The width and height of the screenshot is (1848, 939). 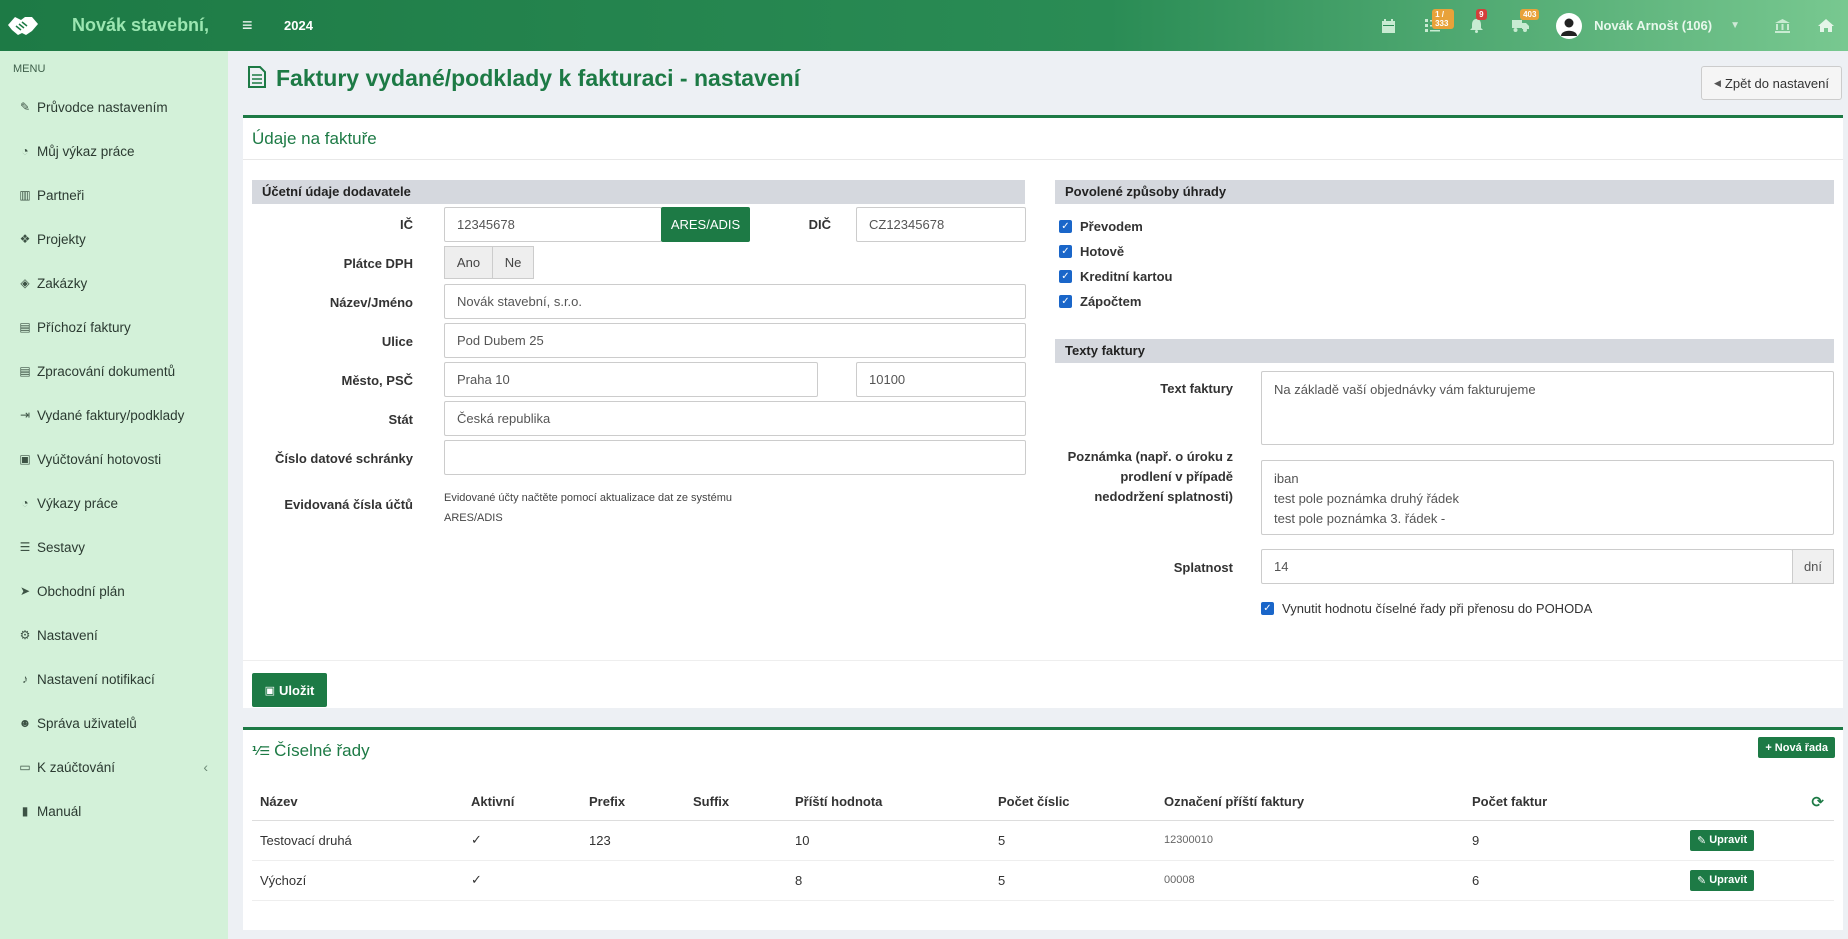 What do you see at coordinates (114, 591) in the screenshot?
I see `sidebar-item-obchodni-plan: ➤ Obchodní plán` at bounding box center [114, 591].